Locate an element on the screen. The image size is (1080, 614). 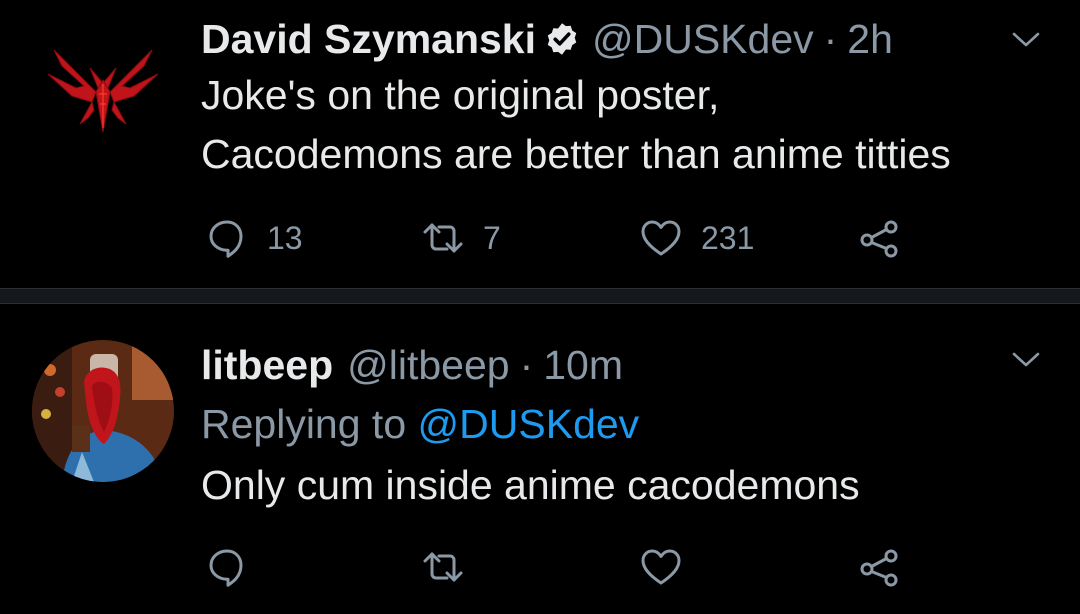
reply-button is located at coordinates (236, 567).